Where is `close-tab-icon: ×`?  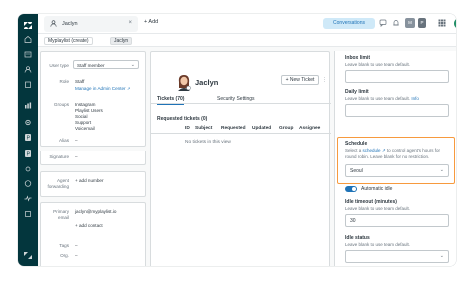
close-tab-icon: × is located at coordinates (130, 23).